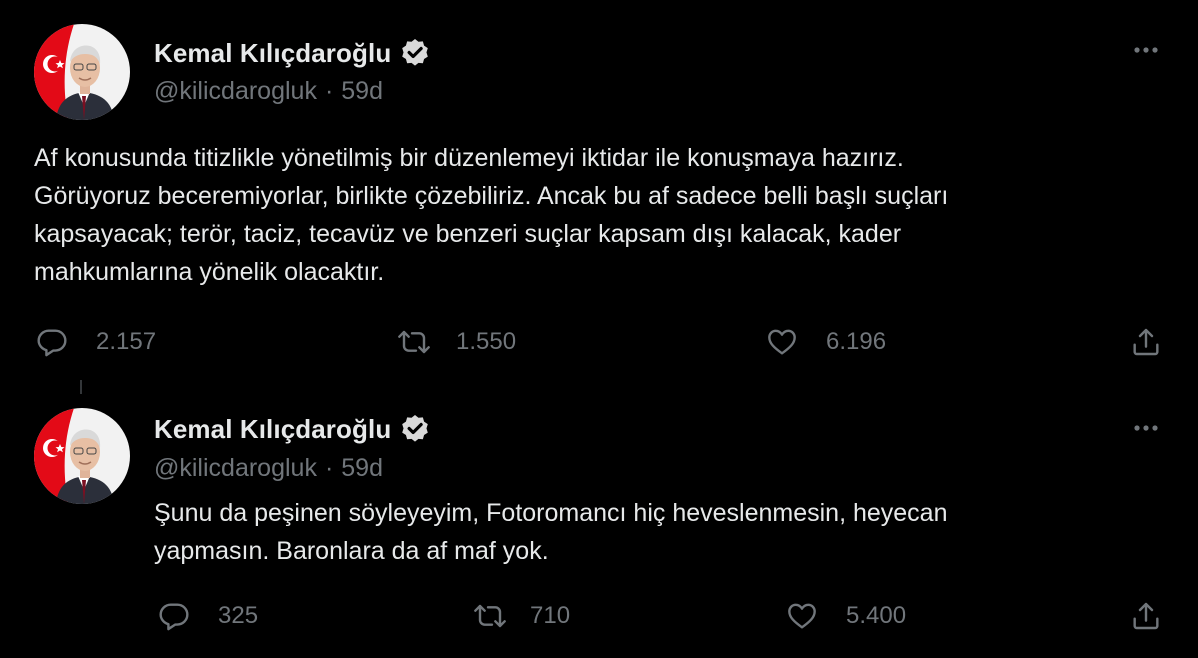 This screenshot has height=658, width=1198. I want to click on like-button: 6.196, so click(826, 342).